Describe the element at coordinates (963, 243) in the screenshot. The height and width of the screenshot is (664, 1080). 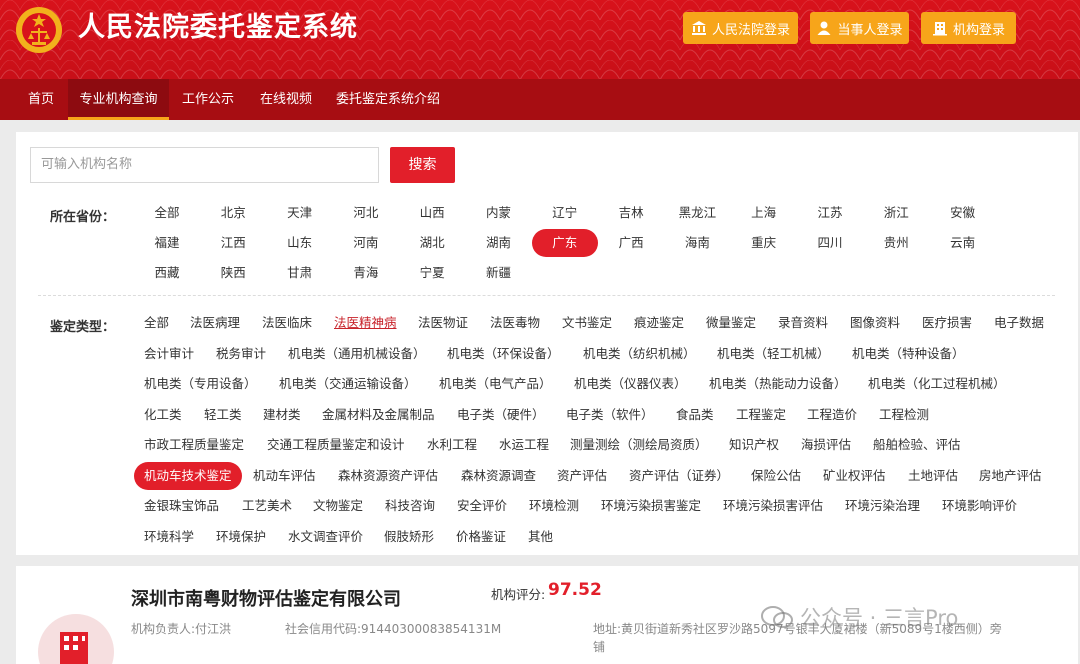
I see `province-option: 云南` at that location.